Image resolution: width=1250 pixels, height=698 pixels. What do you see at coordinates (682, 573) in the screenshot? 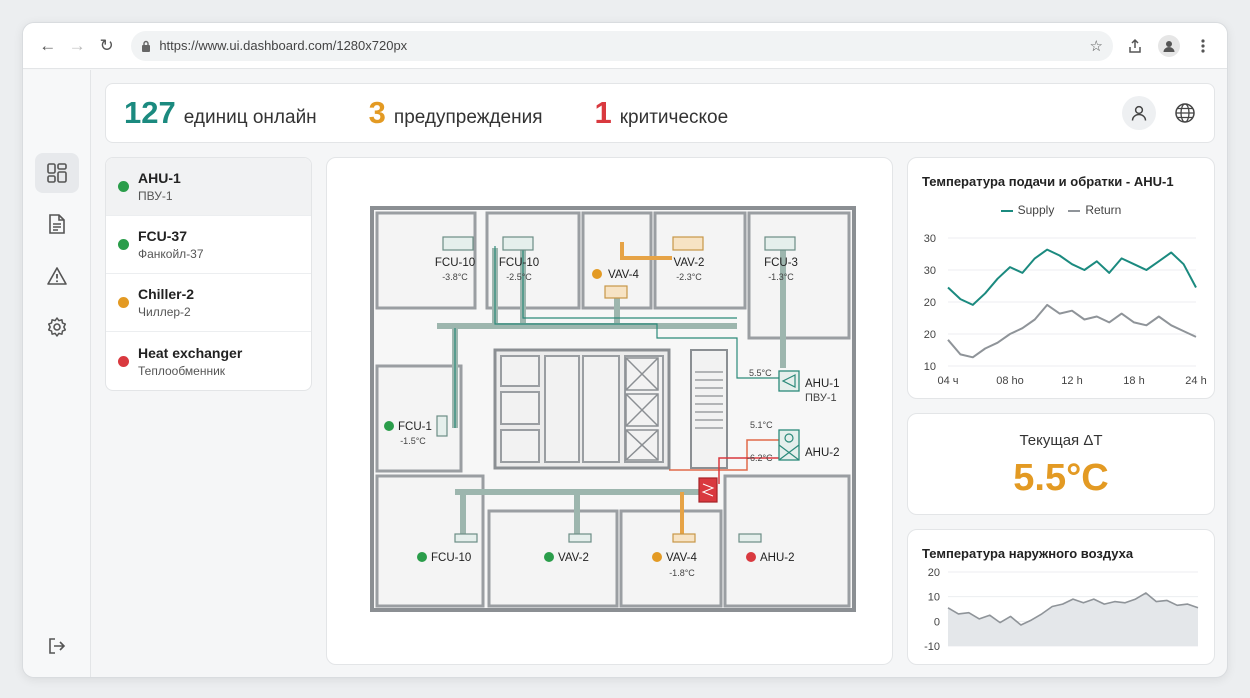
I see `unit-temp: -1.8°C` at bounding box center [682, 573].